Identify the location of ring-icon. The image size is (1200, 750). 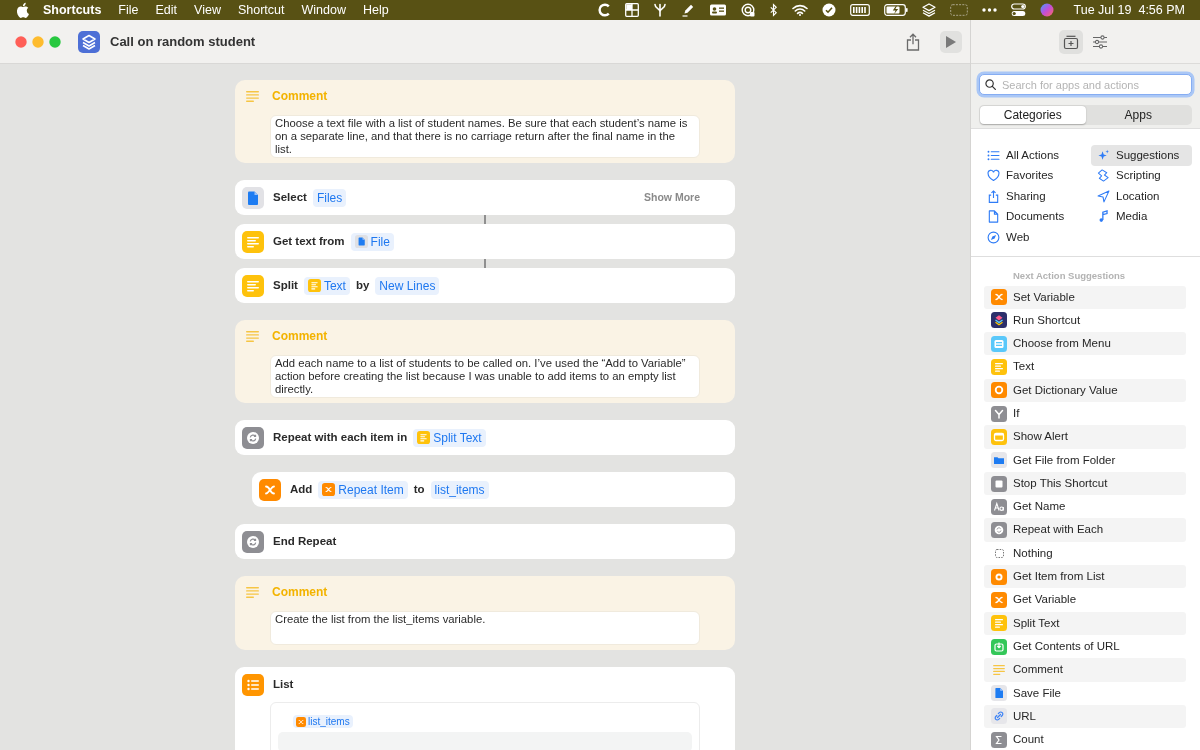
(999, 390).